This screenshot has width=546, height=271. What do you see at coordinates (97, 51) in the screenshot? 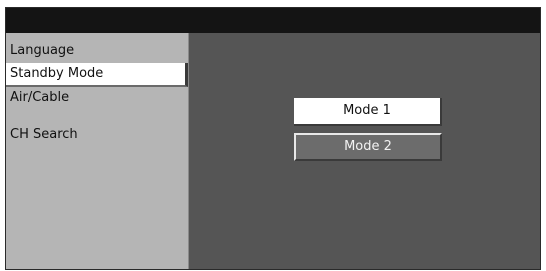
I see `menu-item-language: Language` at bounding box center [97, 51].